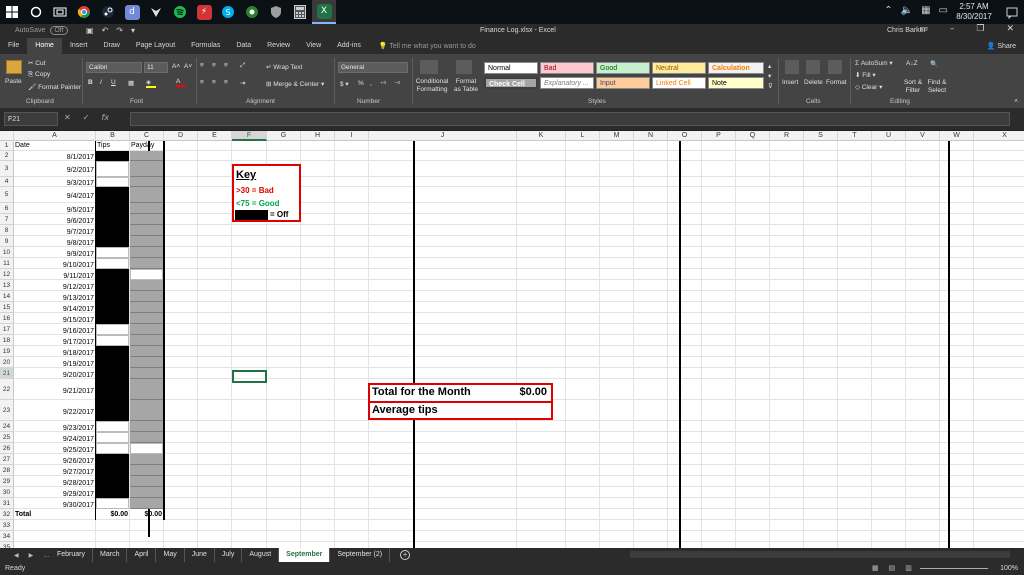  I want to click on ribbon-display-icon: ▭, so click(923, 29).